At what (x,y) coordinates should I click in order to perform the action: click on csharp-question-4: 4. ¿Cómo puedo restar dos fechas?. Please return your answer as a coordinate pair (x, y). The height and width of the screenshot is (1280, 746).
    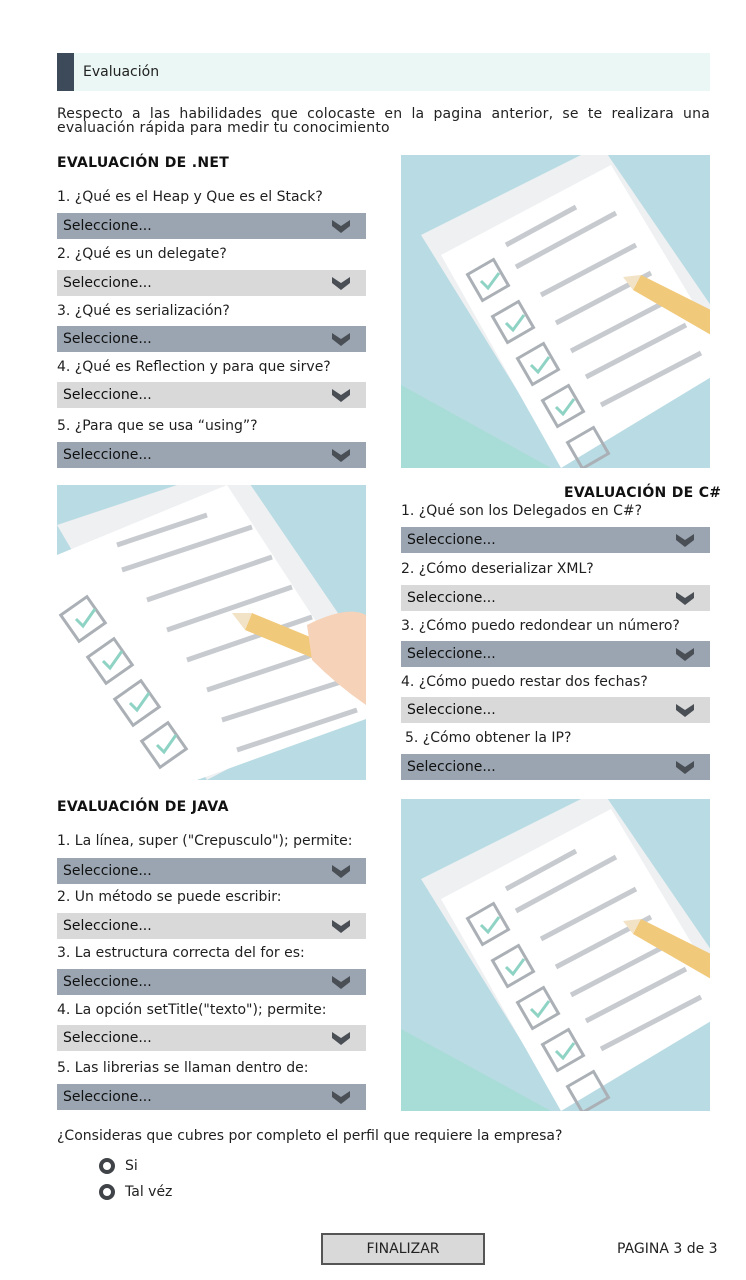
    Looking at the image, I should click on (524, 682).